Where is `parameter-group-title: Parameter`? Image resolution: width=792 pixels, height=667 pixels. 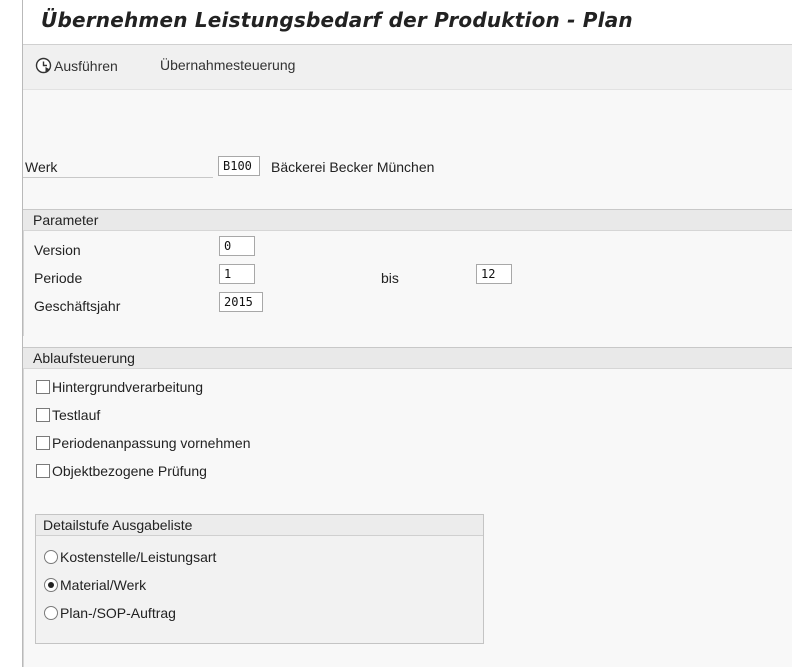
parameter-group-title: Parameter is located at coordinates (66, 220).